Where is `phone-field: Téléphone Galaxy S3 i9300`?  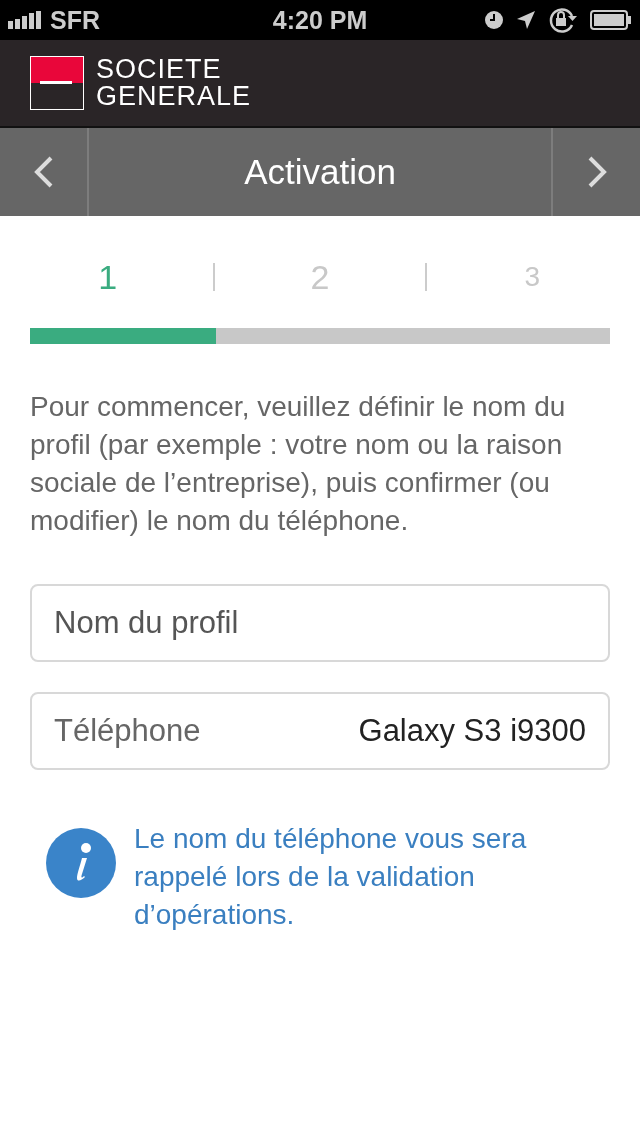 phone-field: Téléphone Galaxy S3 i9300 is located at coordinates (320, 731).